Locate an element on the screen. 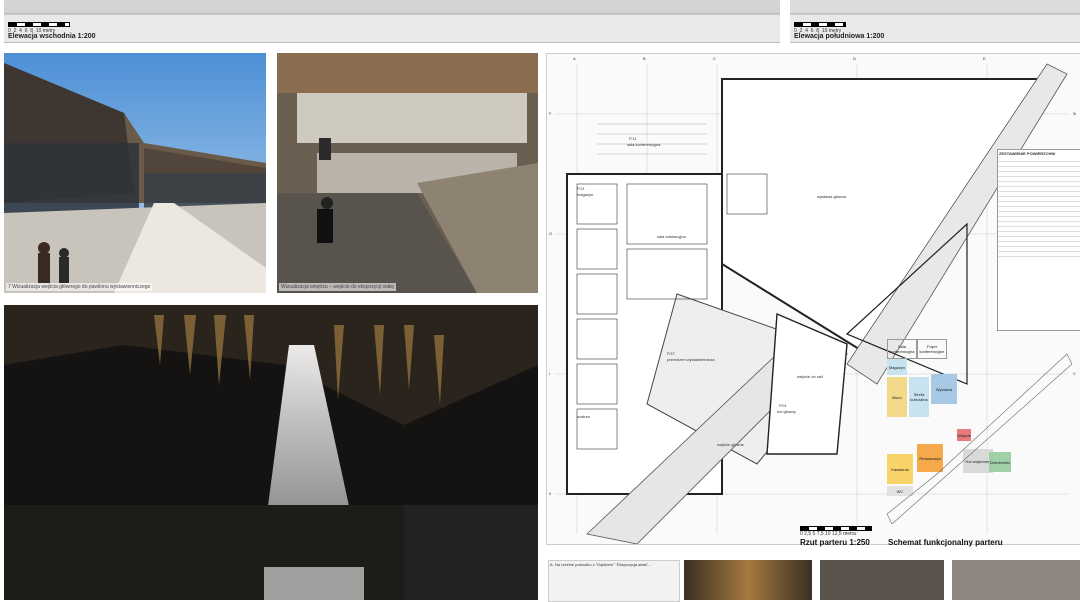  plan-room-exhibition: przestrzeń wystawiennicza is located at coordinates (691, 359).